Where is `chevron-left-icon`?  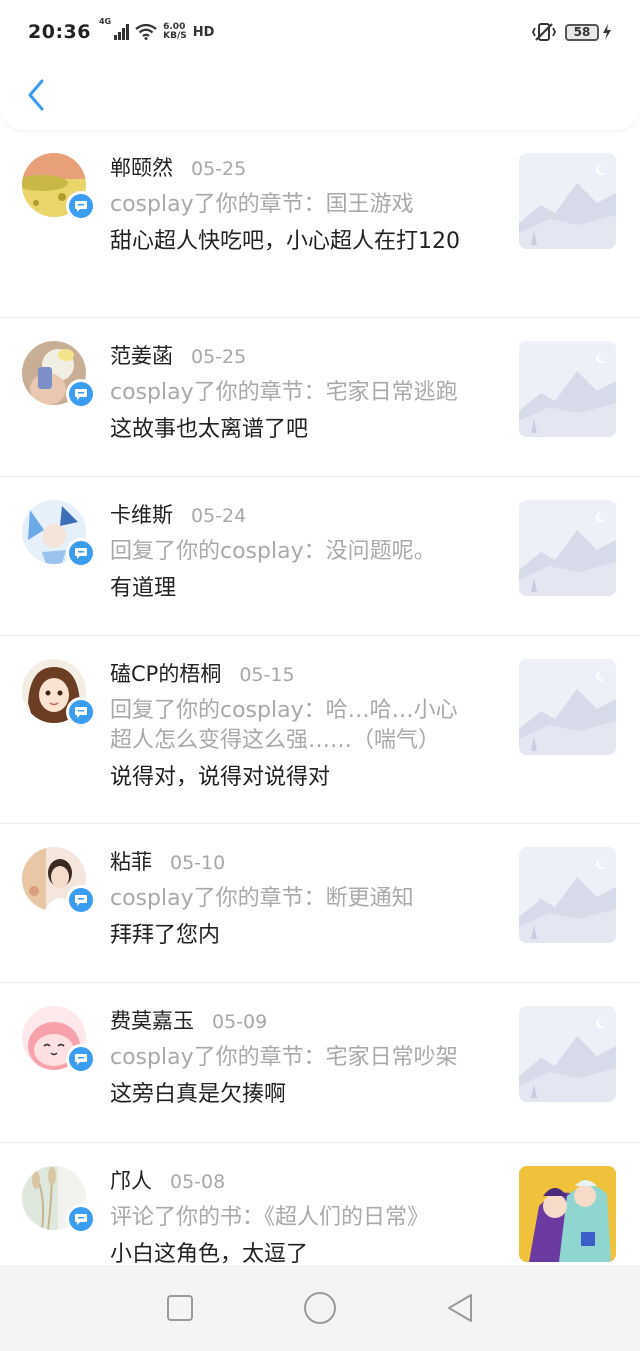 chevron-left-icon is located at coordinates (36, 95).